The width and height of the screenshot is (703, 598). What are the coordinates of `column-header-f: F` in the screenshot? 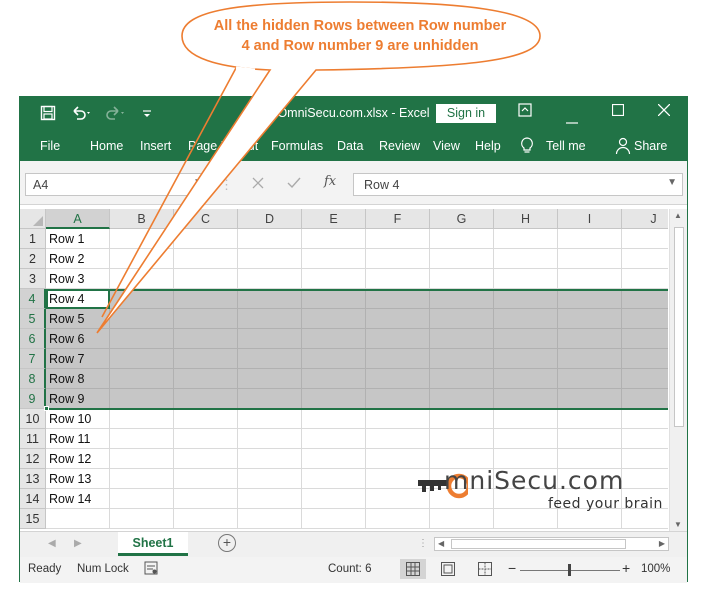 It's located at (398, 219).